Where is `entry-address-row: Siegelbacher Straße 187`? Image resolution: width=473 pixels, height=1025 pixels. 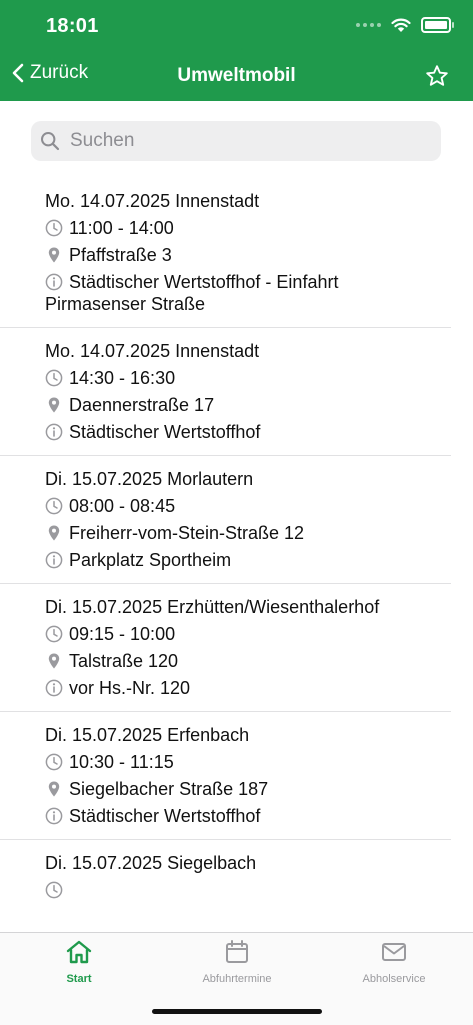
entry-address-row: Siegelbacher Straße 187 is located at coordinates (237, 789).